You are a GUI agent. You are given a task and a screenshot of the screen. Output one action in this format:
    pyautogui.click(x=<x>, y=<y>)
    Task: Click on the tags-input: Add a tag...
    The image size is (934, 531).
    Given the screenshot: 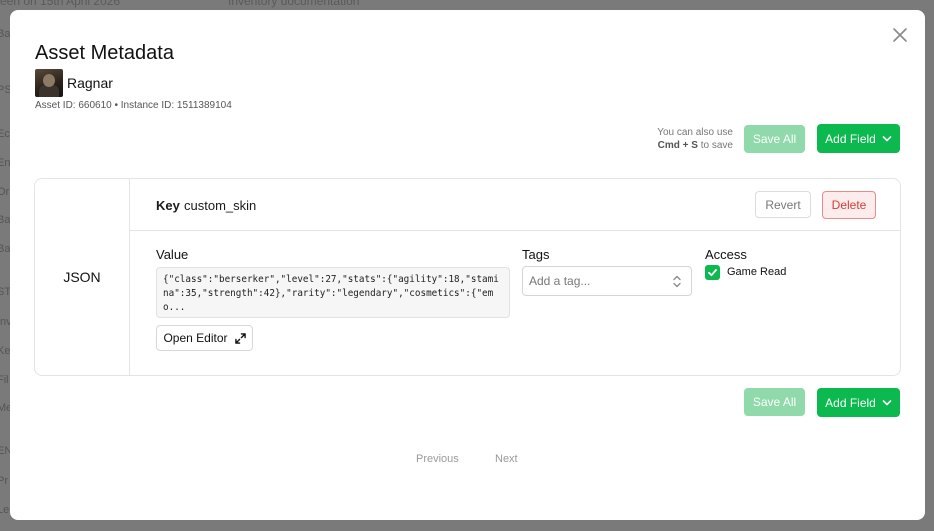 What is the action you would take?
    pyautogui.click(x=607, y=281)
    